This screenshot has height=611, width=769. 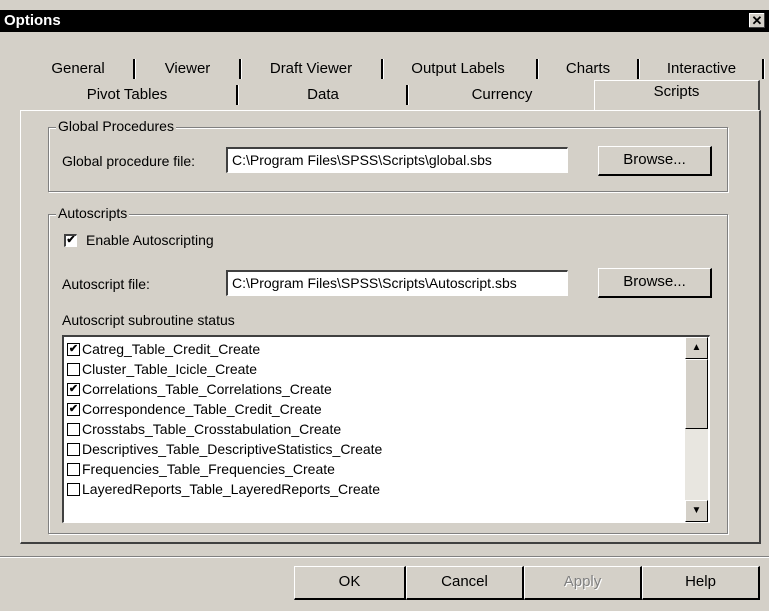 I want to click on tab-viewer: Viewer, so click(x=187, y=69).